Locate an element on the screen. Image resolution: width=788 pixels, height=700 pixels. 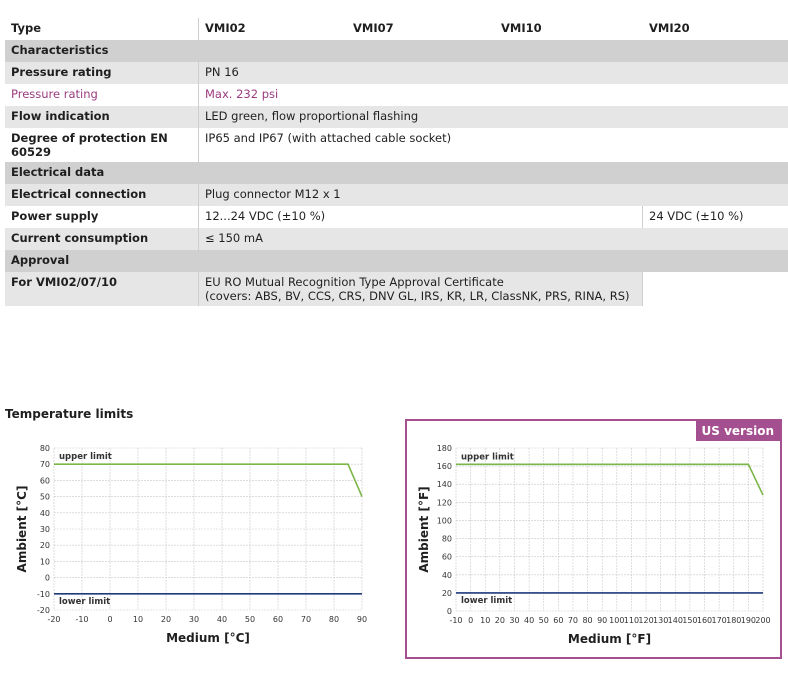
row-value: PN 16 is located at coordinates (493, 73).